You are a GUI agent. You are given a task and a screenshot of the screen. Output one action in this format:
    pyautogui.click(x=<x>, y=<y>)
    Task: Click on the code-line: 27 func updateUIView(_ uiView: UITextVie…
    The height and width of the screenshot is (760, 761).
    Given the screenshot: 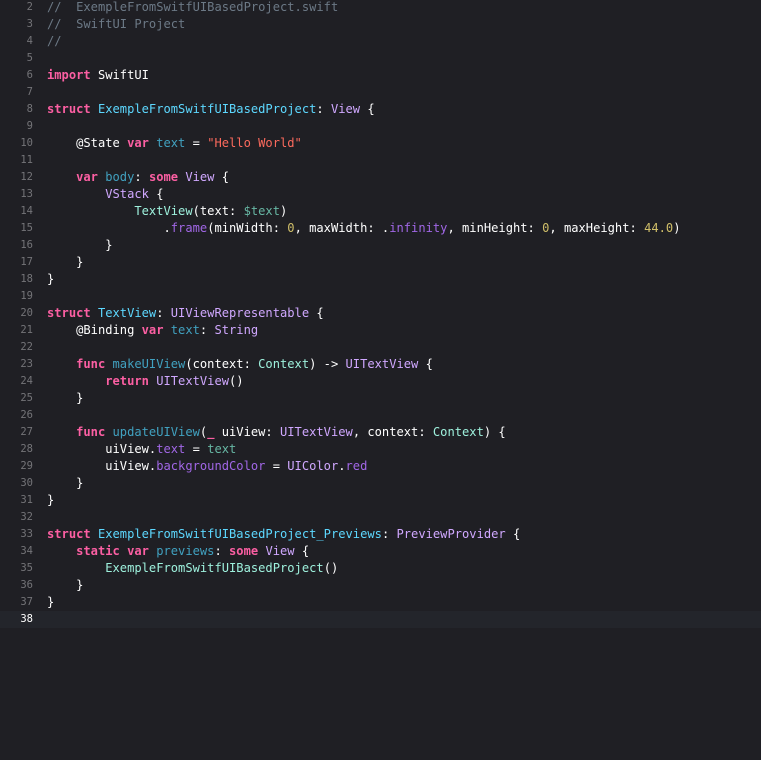 What is the action you would take?
    pyautogui.click(x=380, y=432)
    